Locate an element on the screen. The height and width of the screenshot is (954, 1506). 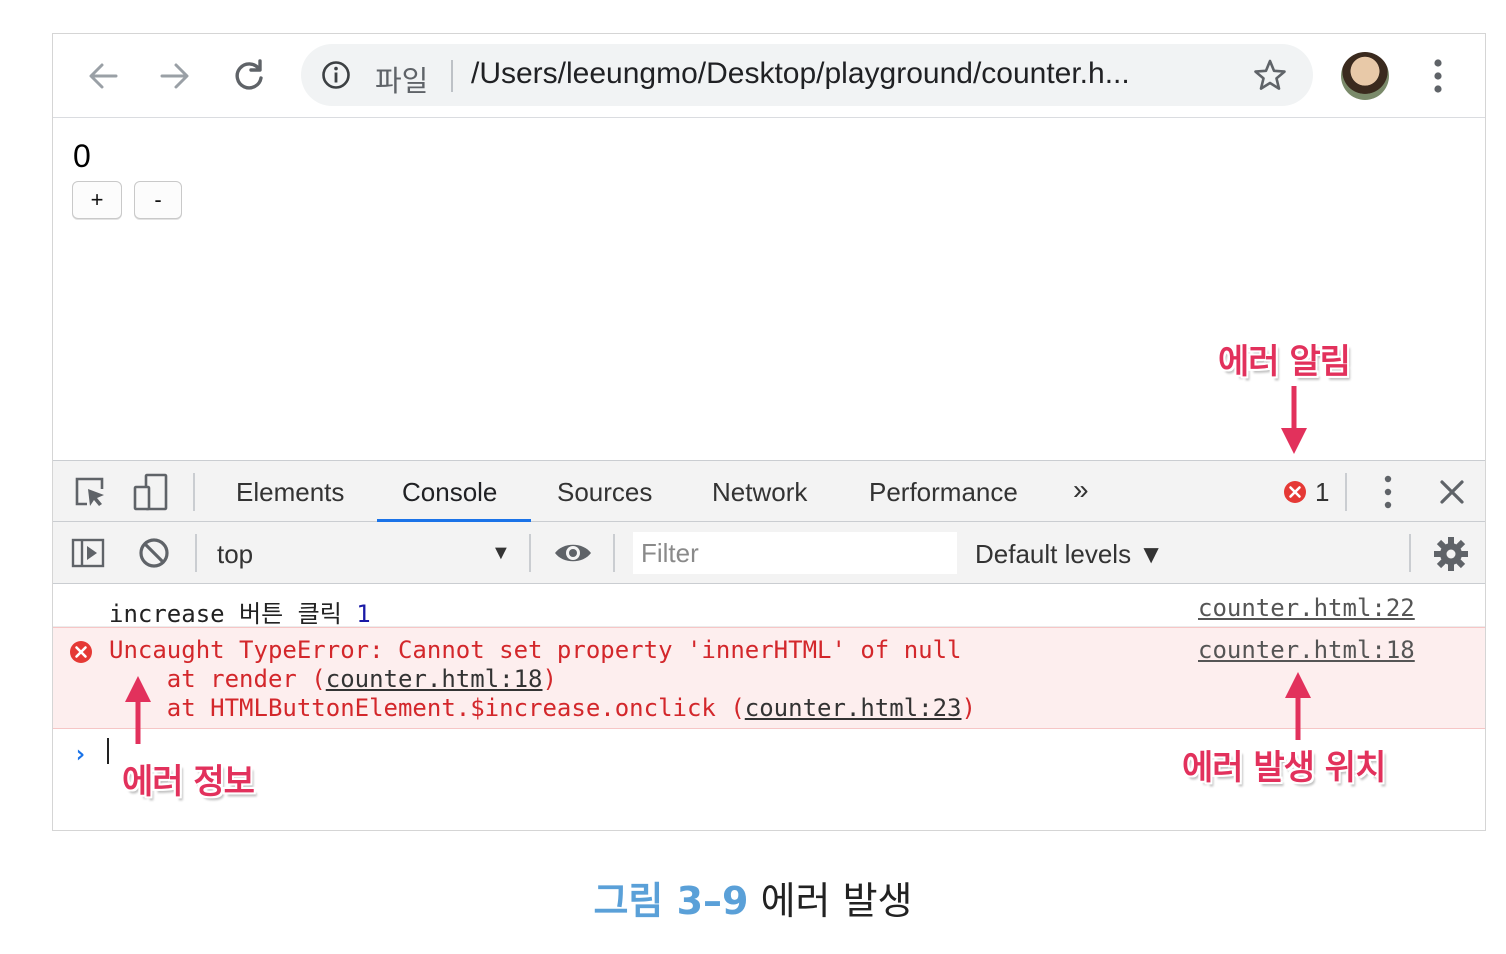
arrow-left-icon is located at coordinates (103, 76).